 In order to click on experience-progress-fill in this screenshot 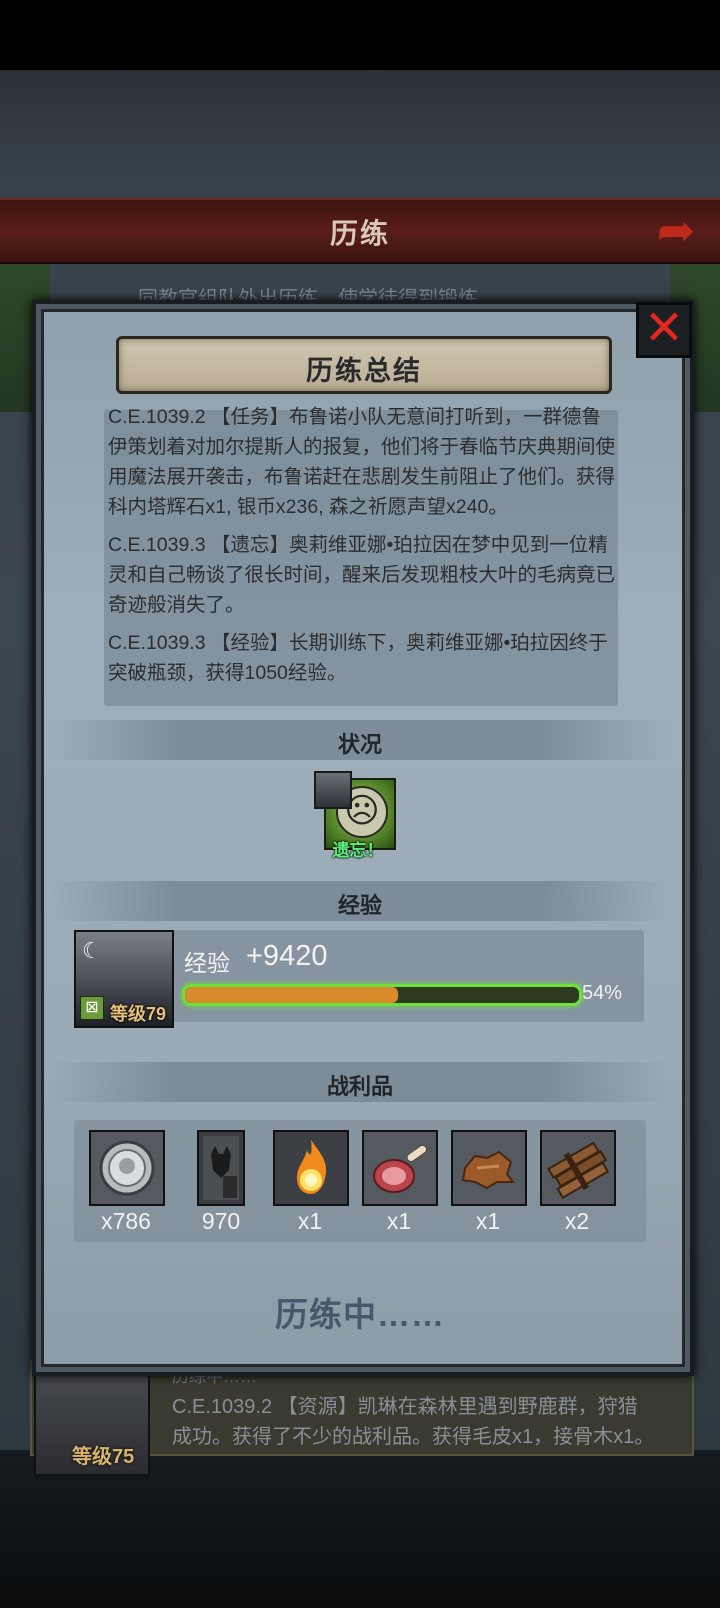, I will do `click(291, 995)`.